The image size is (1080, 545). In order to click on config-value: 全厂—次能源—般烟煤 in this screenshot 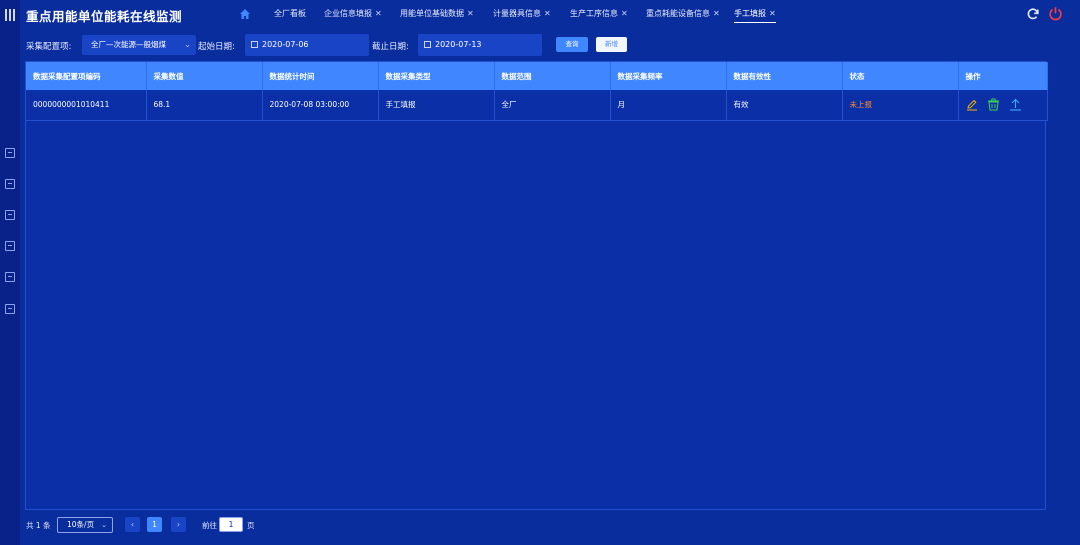, I will do `click(128, 44)`.